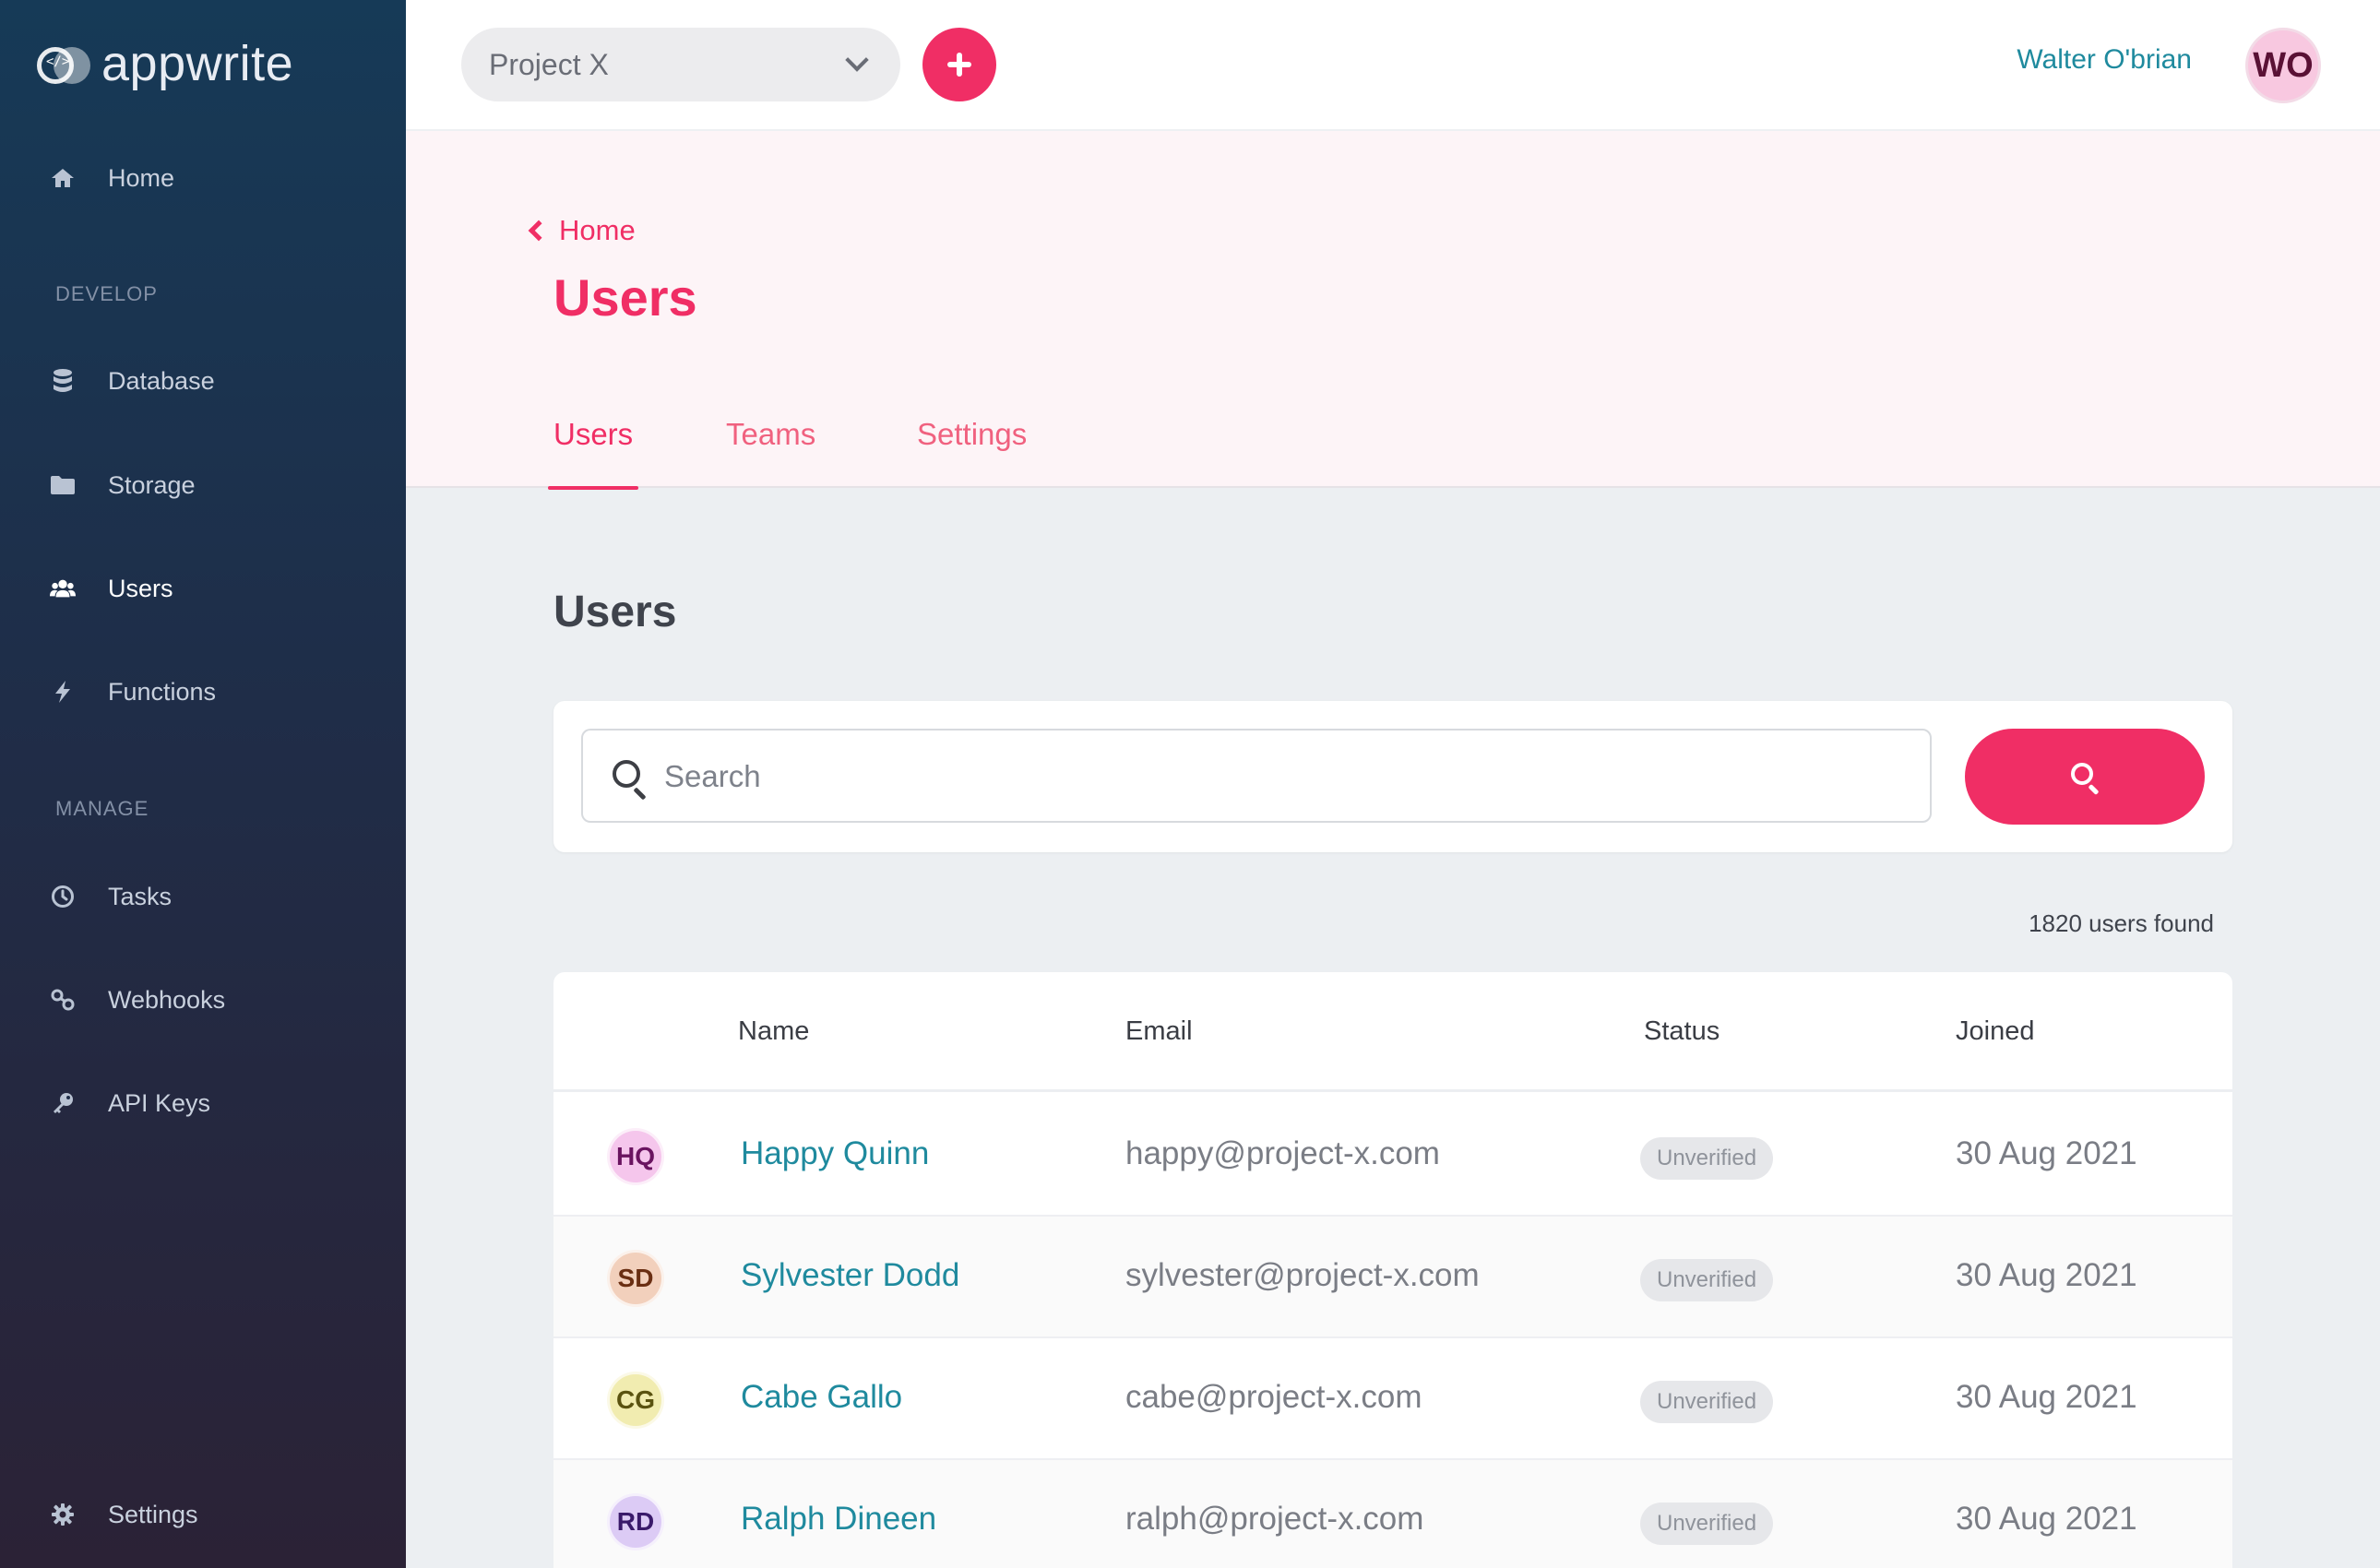 The width and height of the screenshot is (2380, 1568). I want to click on user-name-link: Ralph Dineen, so click(838, 1519).